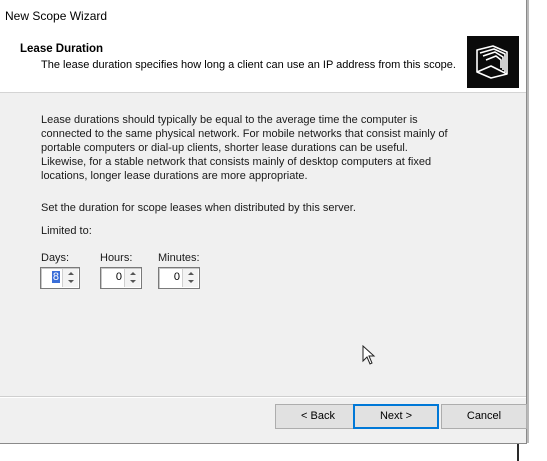  Describe the element at coordinates (273, 452) in the screenshot. I see `background-strip` at that location.